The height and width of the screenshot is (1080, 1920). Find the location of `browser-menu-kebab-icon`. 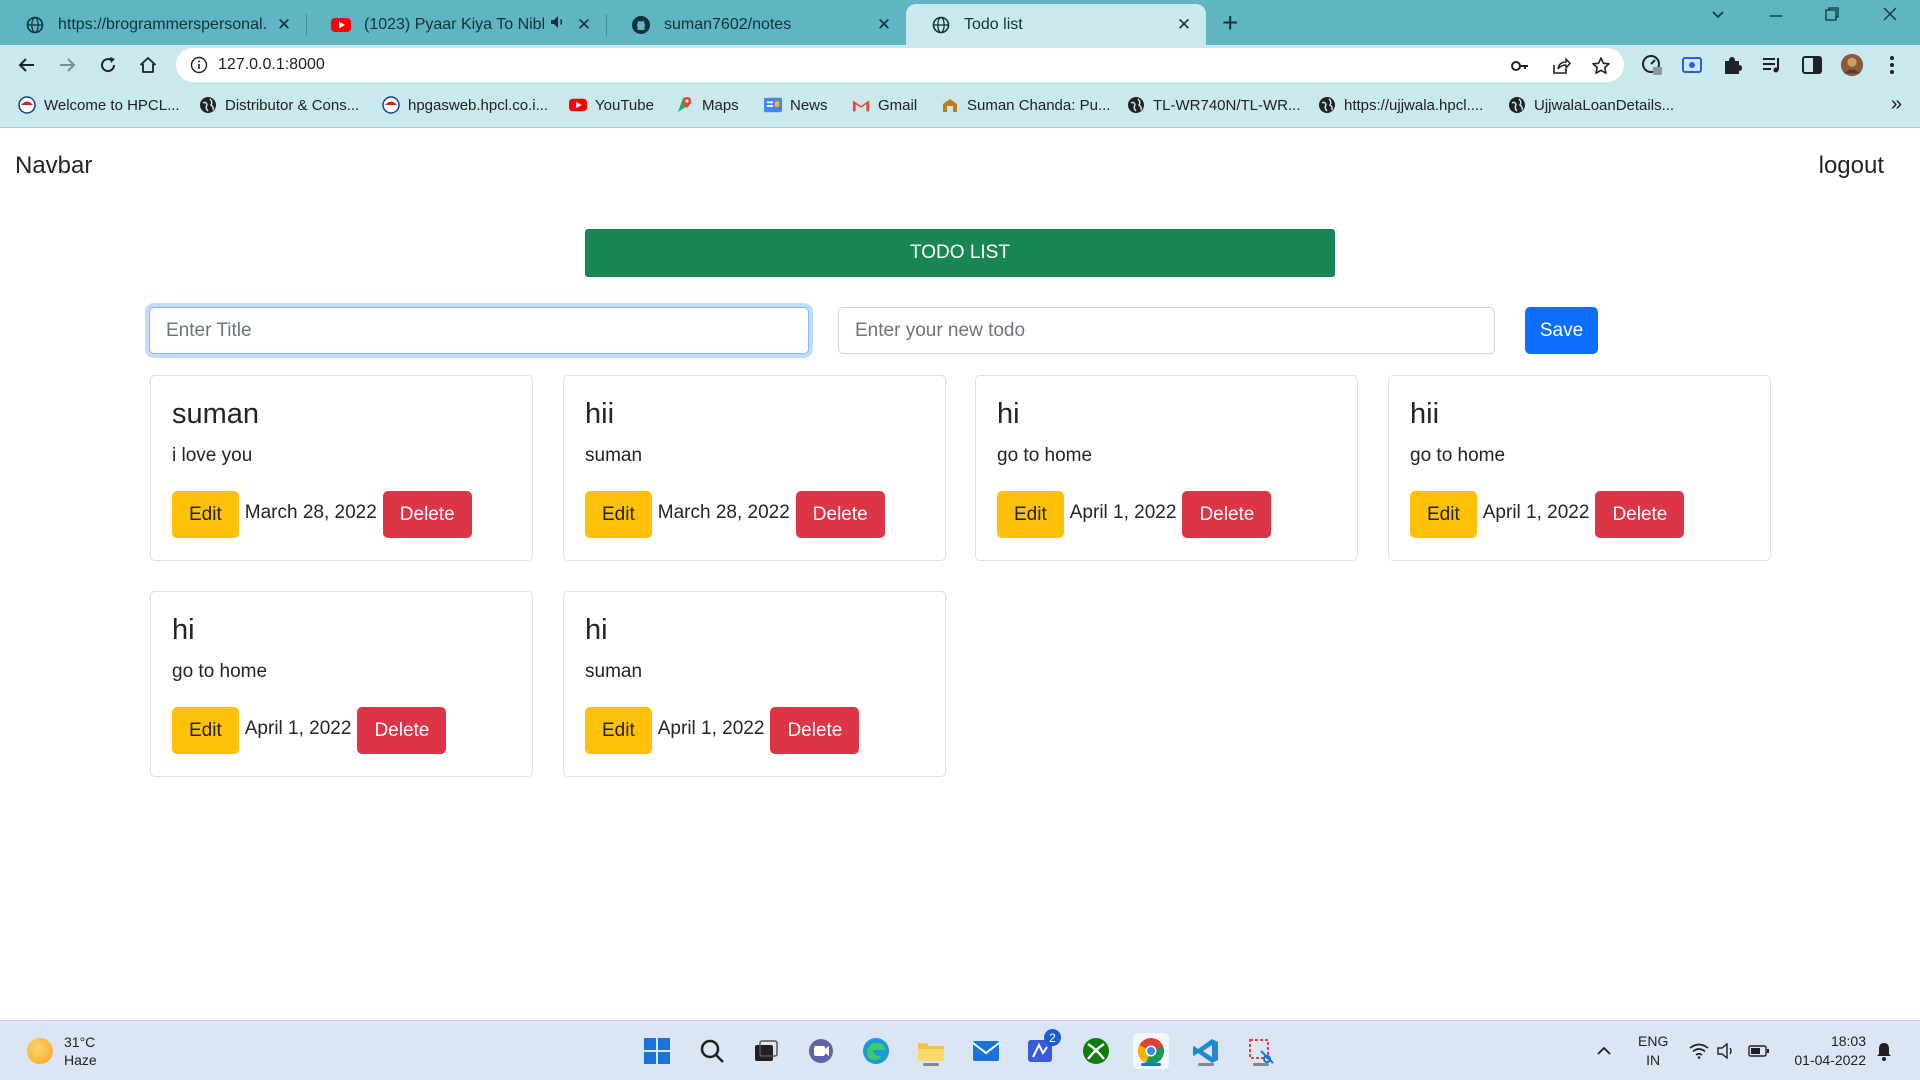

browser-menu-kebab-icon is located at coordinates (1892, 65).